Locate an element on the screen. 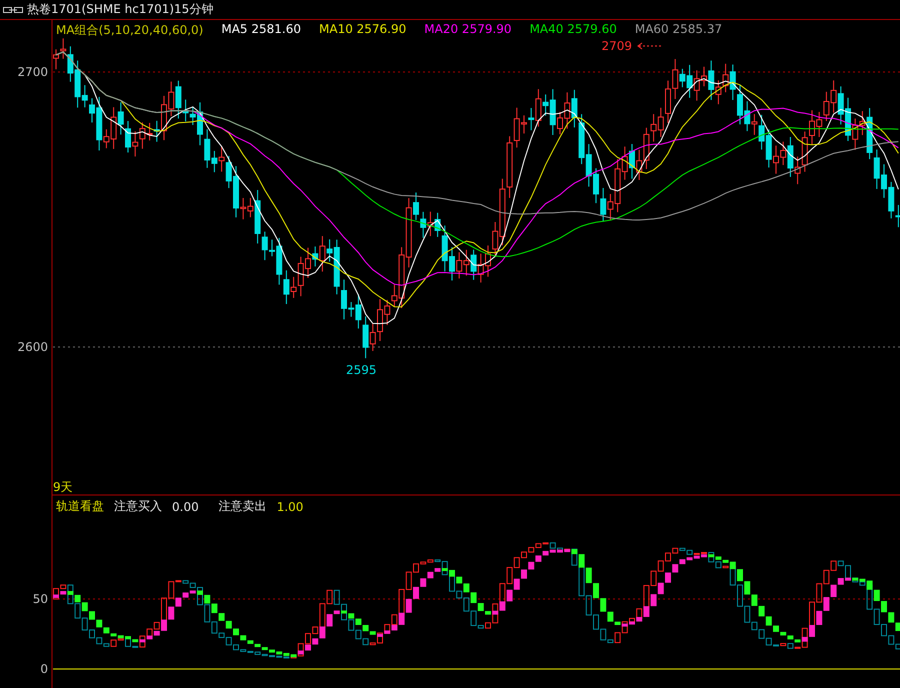 The image size is (900, 688). legend-label: MA40 2579.60 is located at coordinates (573, 30).